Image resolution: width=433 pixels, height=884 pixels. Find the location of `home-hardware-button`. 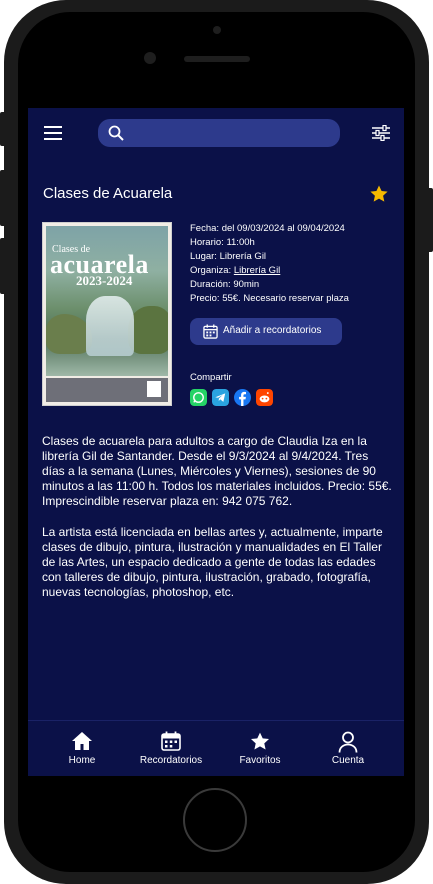

home-hardware-button is located at coordinates (215, 820).